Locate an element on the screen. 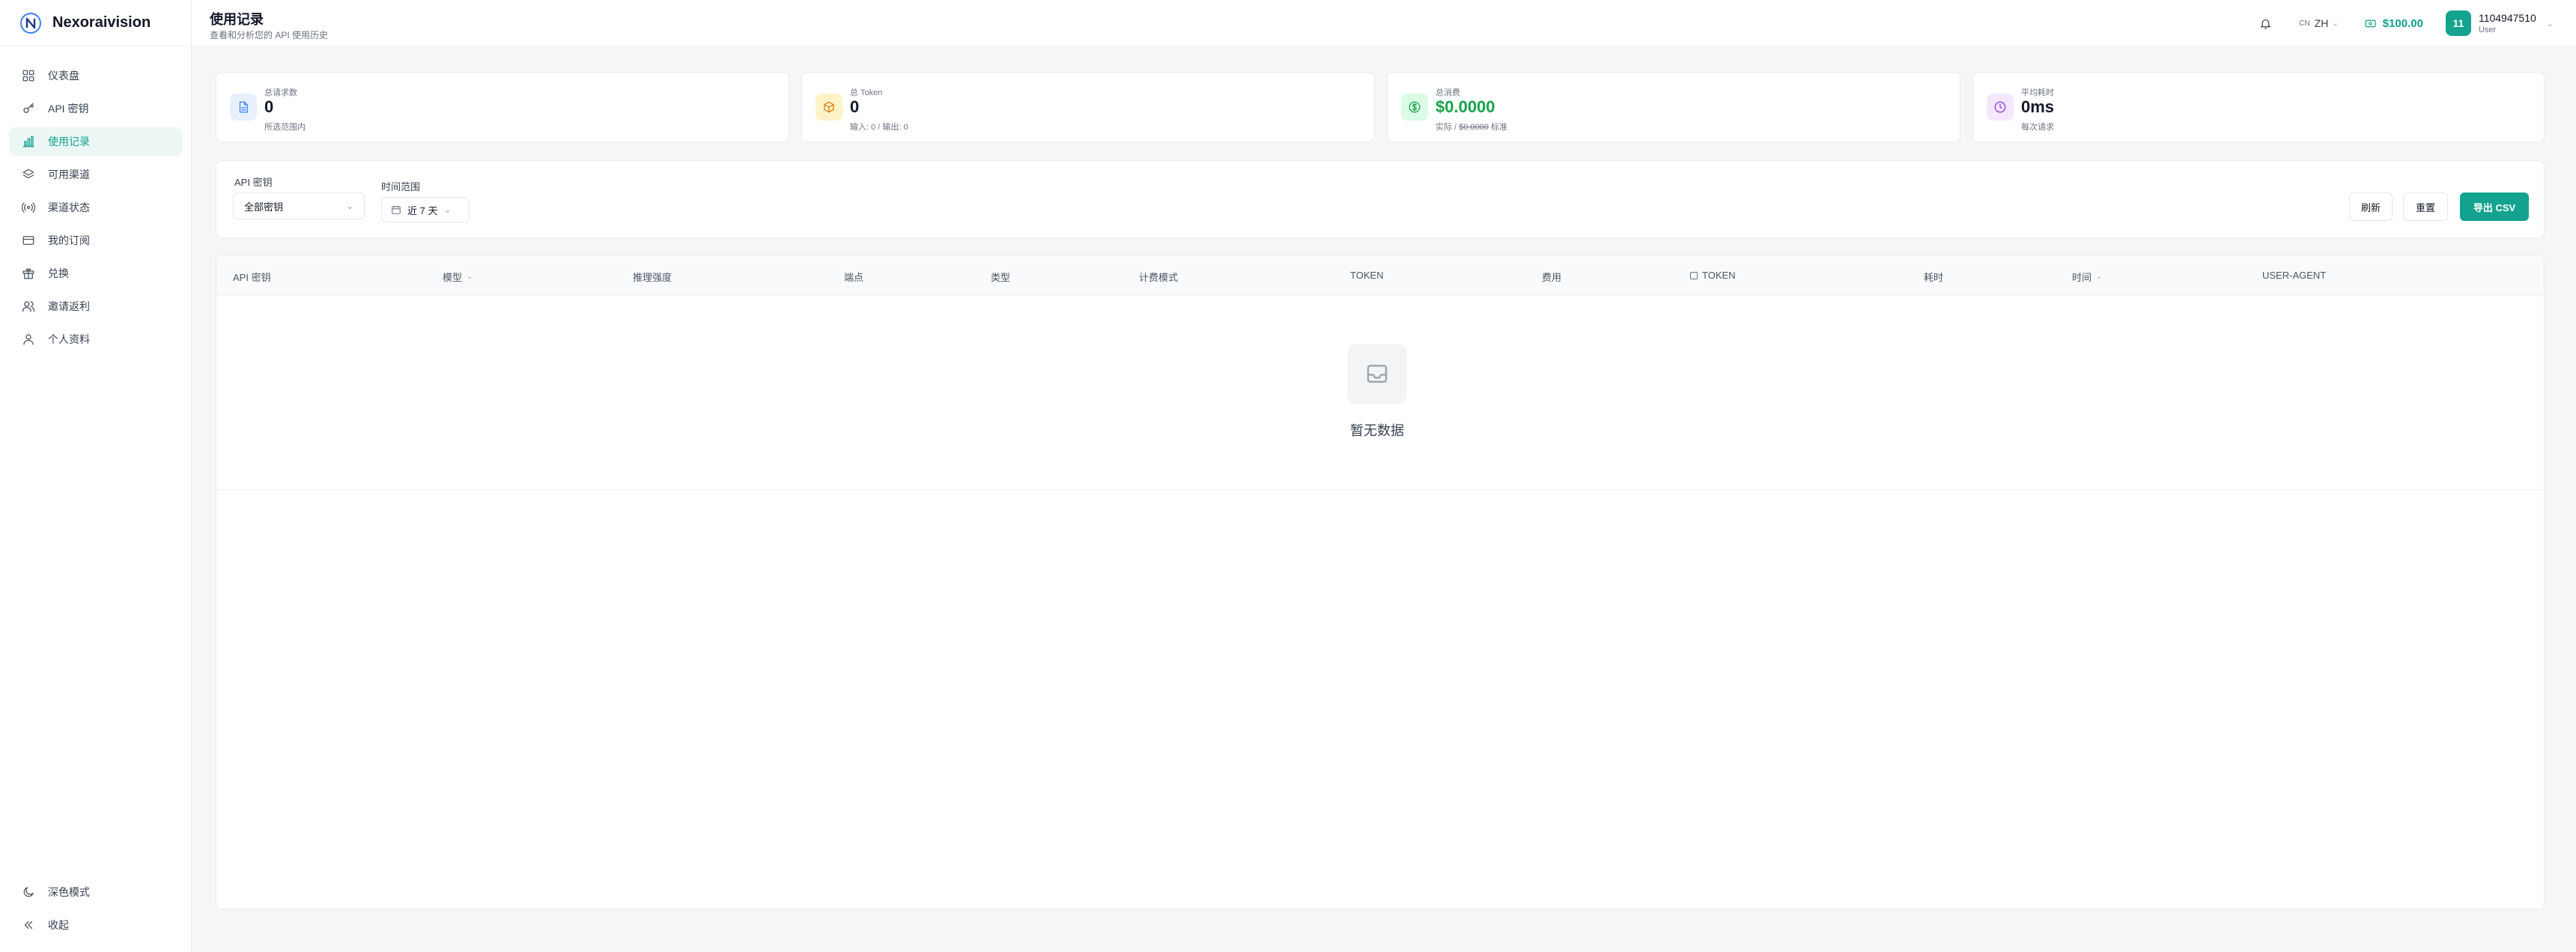  notification-button is located at coordinates (2265, 23).